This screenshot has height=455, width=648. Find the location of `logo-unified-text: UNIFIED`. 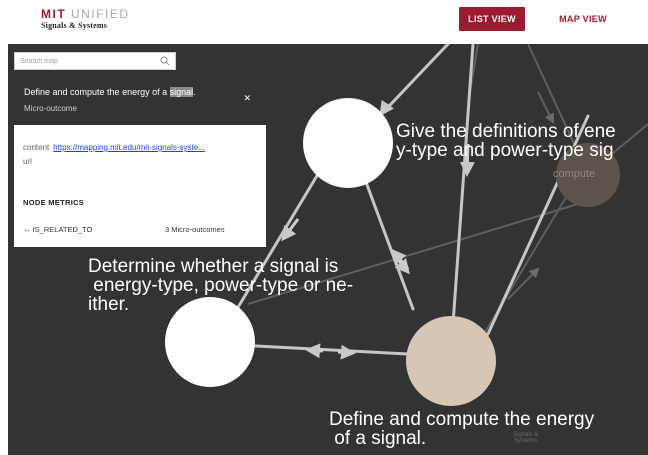

logo-unified-text: UNIFIED is located at coordinates (100, 14).